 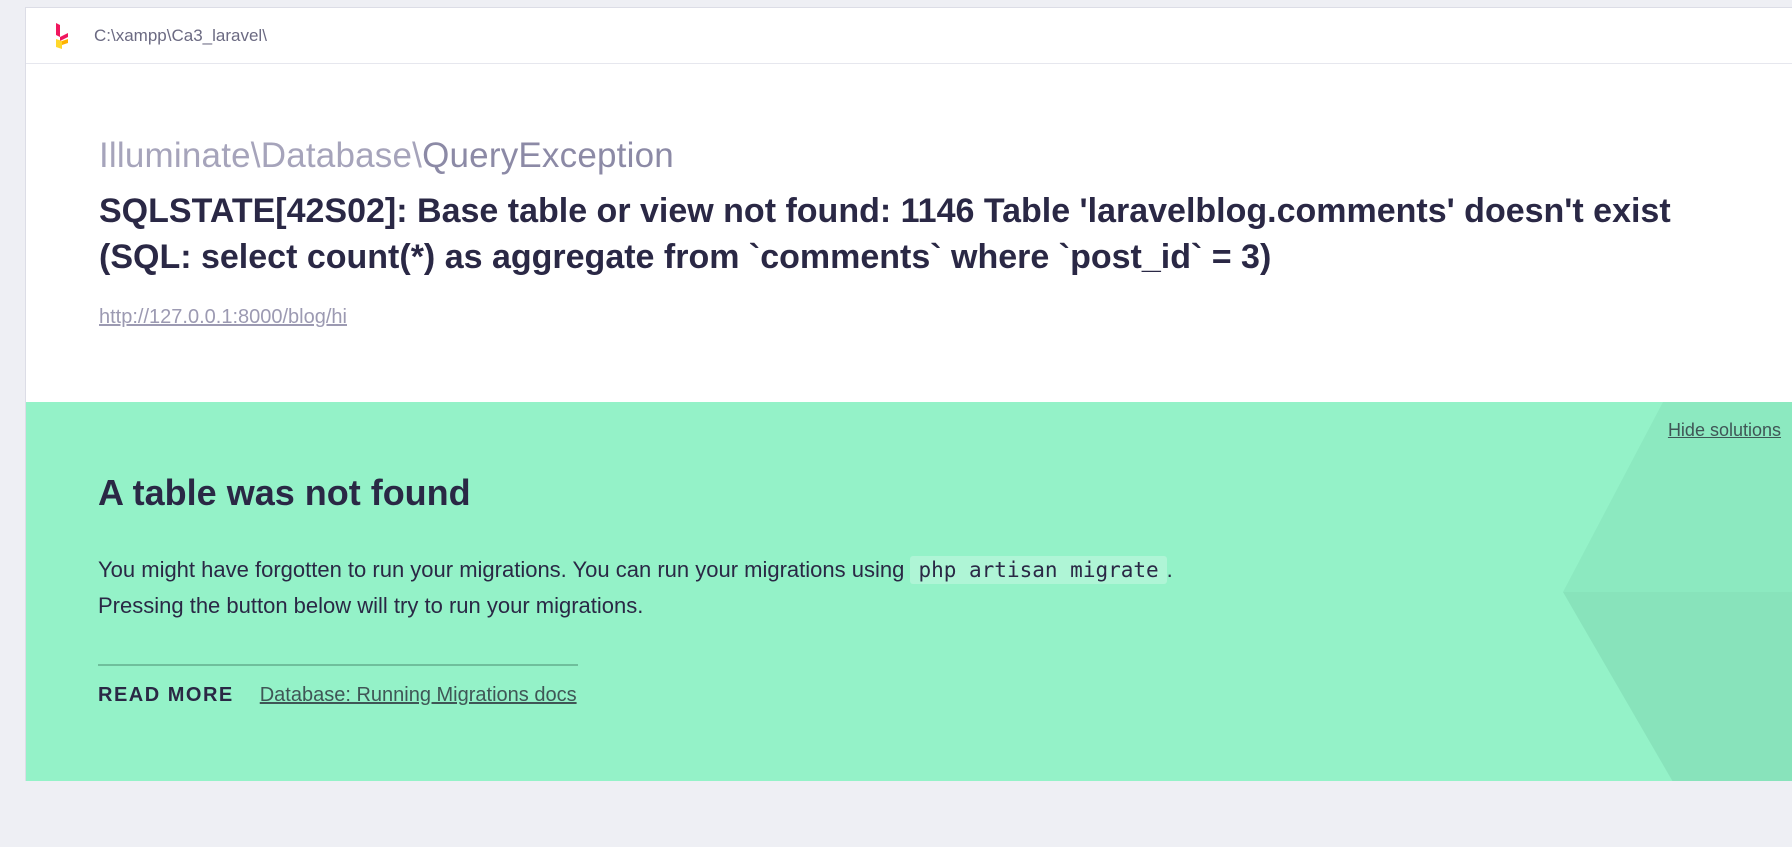 I want to click on ignition-logo-icon, so click(x=62, y=35).